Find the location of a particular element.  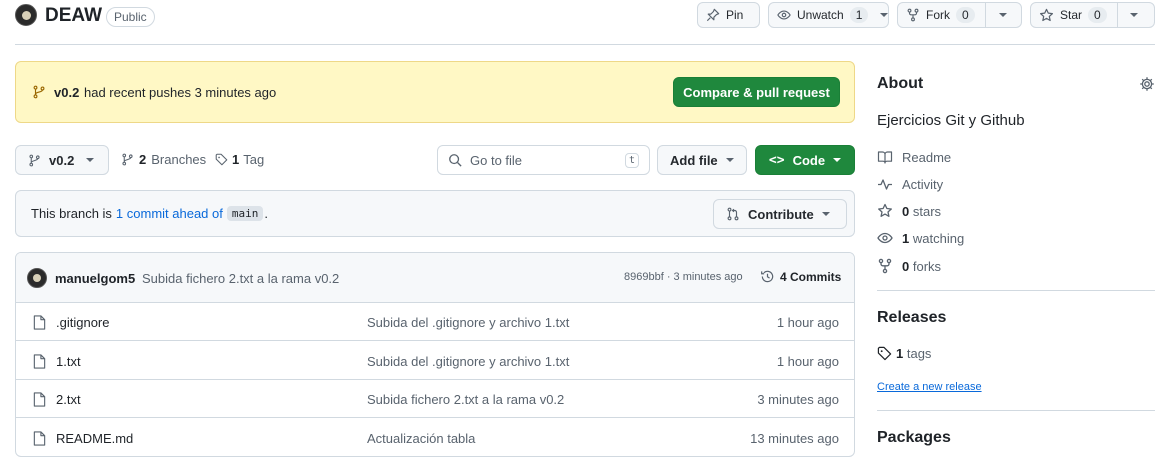

ahead-link: 1 commit ahead of is located at coordinates (169, 213).